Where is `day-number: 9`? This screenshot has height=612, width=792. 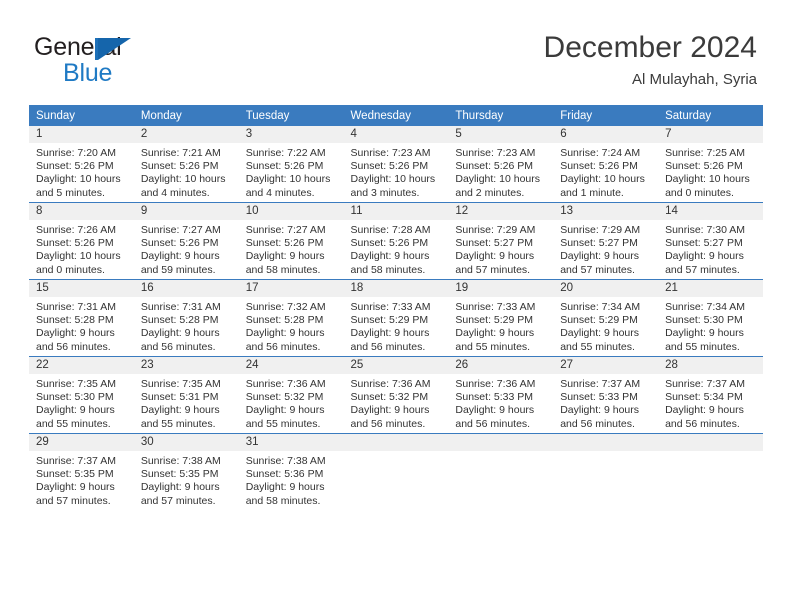
day-number: 9 is located at coordinates (186, 211).